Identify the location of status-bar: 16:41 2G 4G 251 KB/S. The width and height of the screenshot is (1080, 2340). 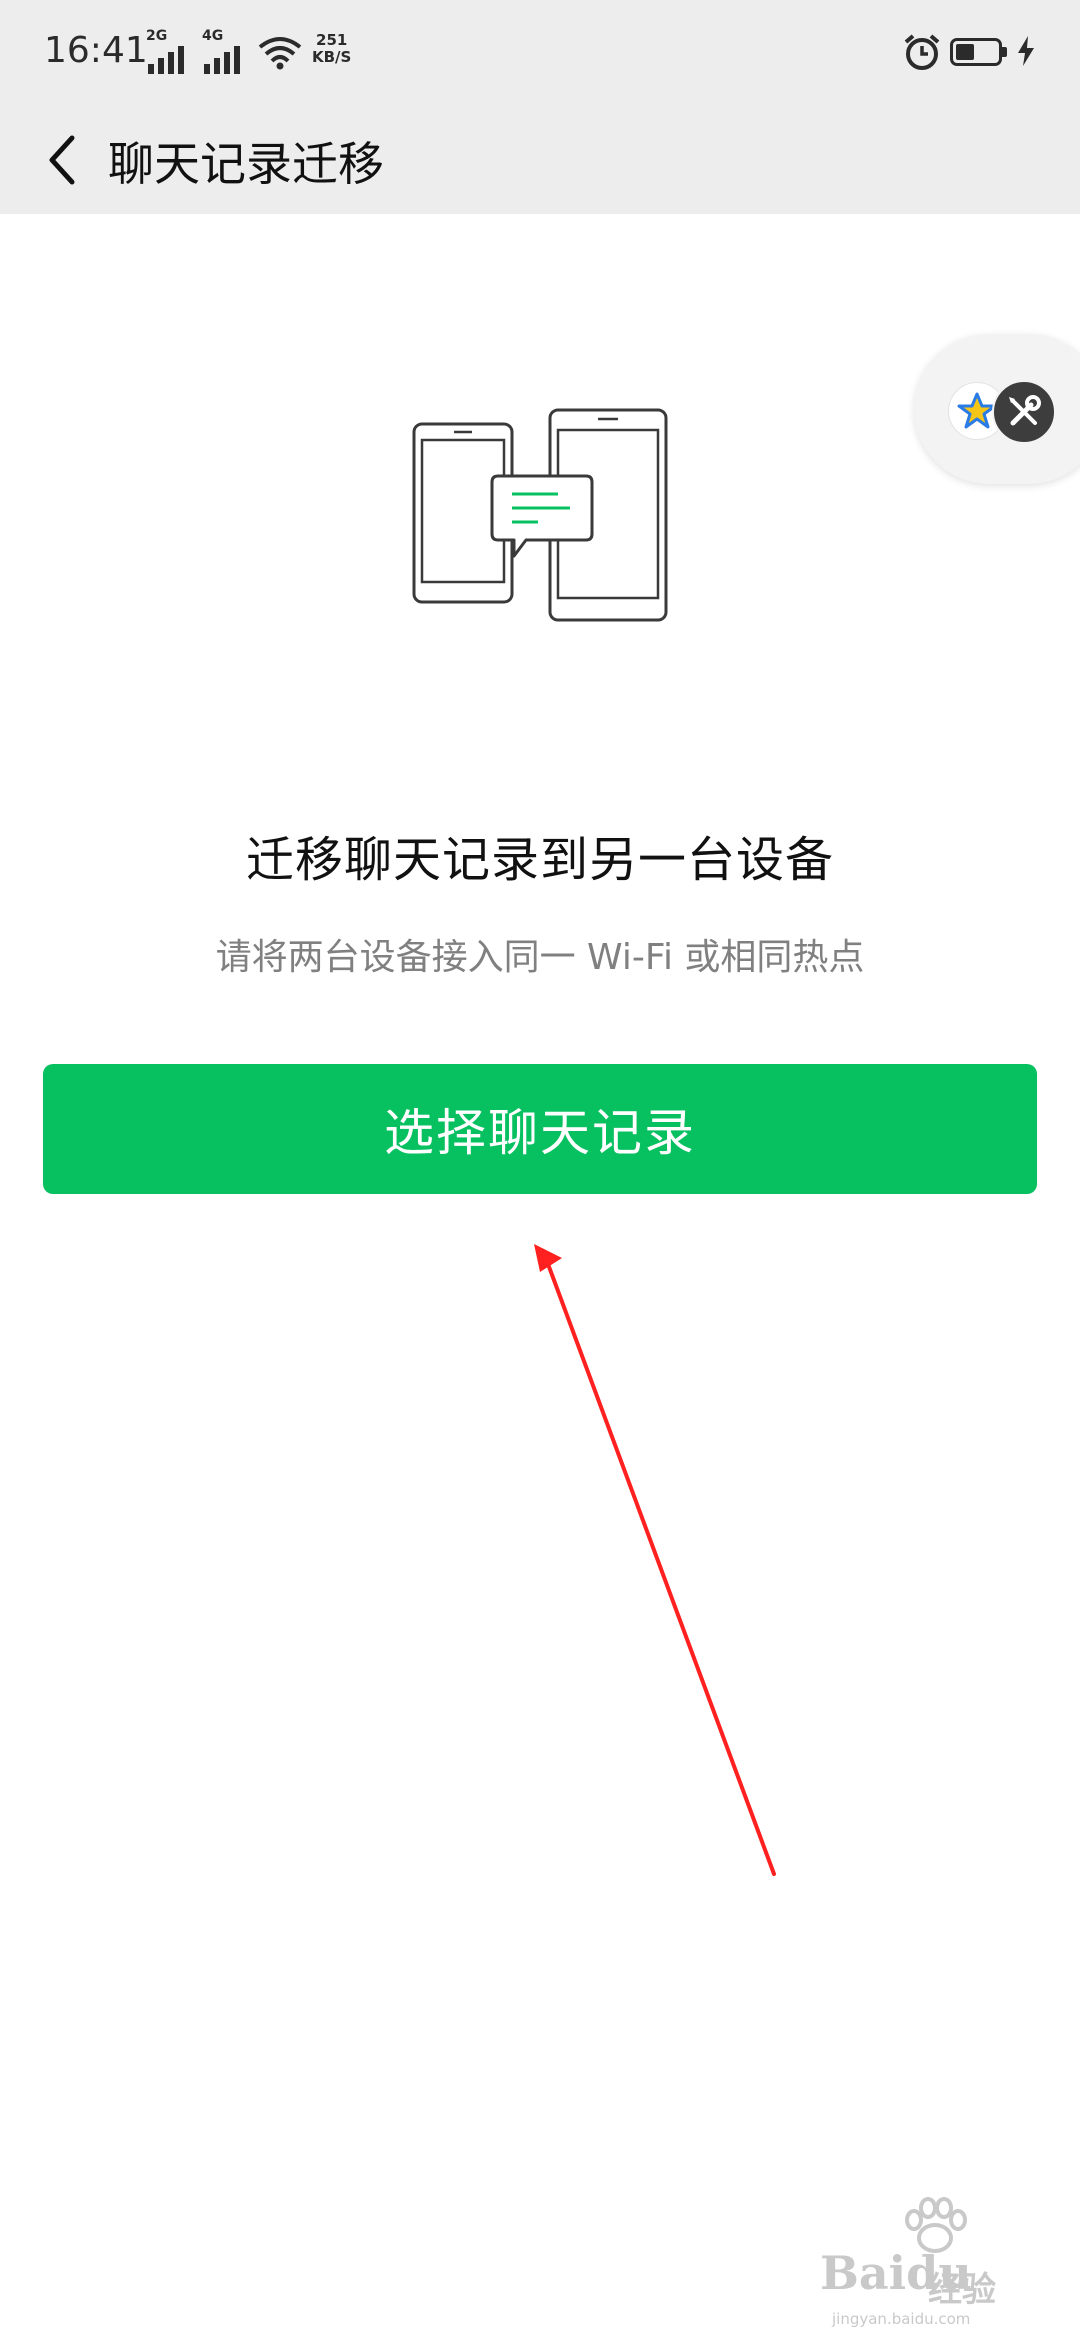
(540, 53).